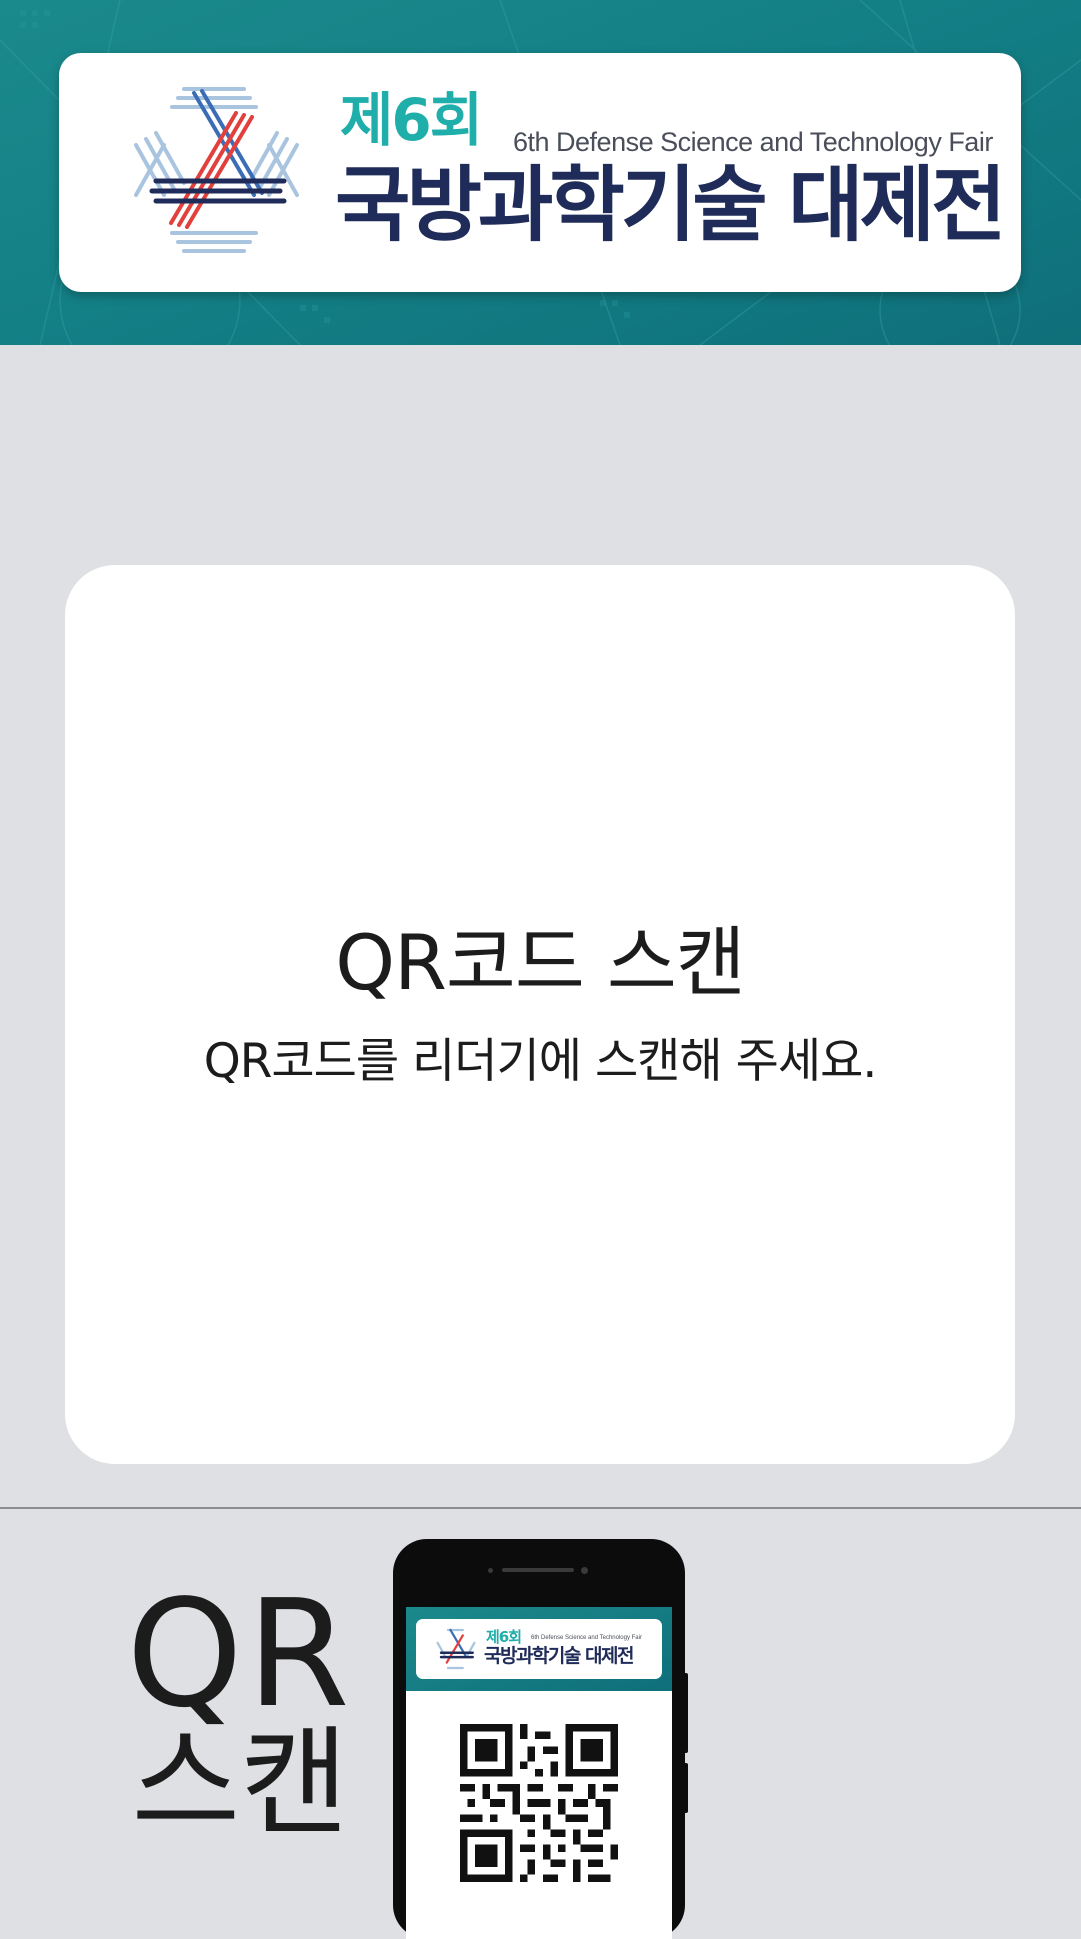 This screenshot has width=1081, height=1939. I want to click on qr-scan-label: QR 스캔, so click(240, 1711).